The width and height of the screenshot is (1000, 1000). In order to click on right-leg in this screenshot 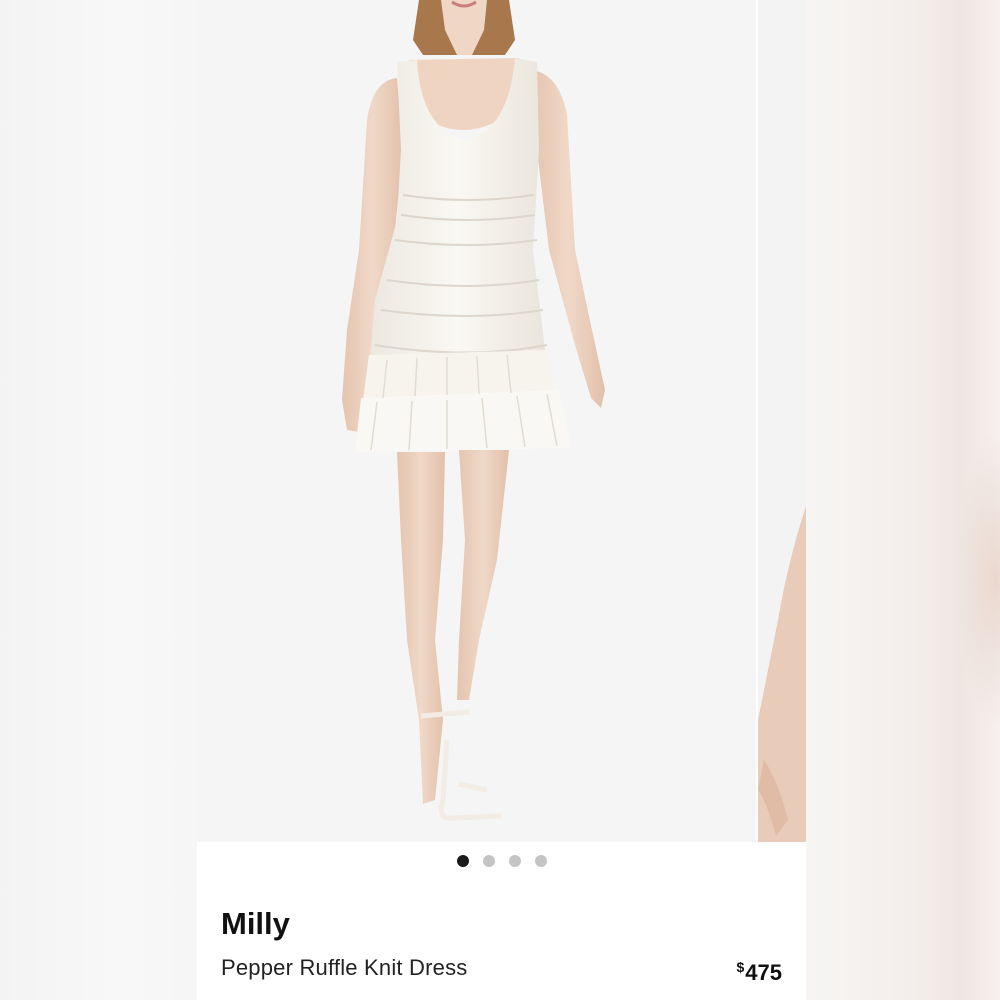, I will do `click(483, 575)`.